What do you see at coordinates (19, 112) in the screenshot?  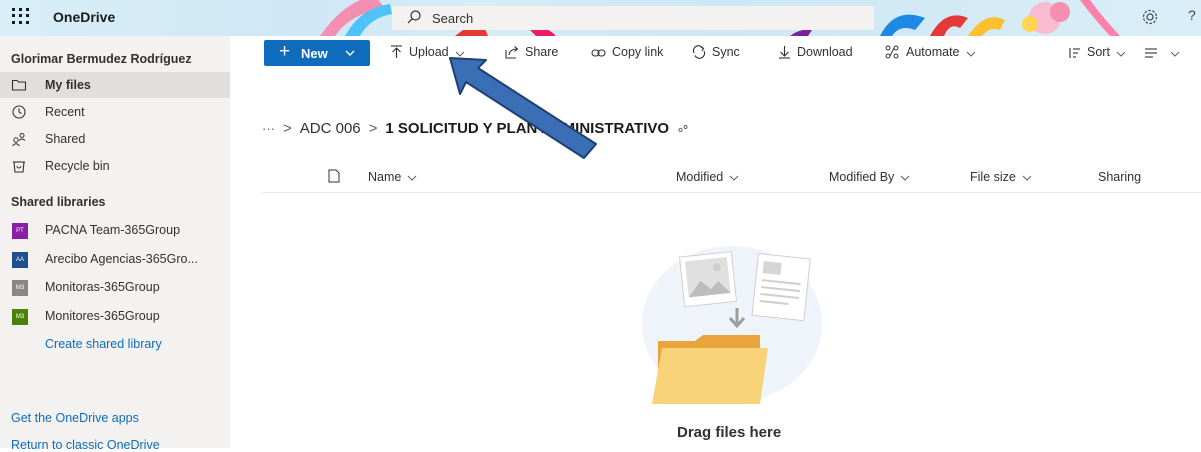 I see `clock-icon` at bounding box center [19, 112].